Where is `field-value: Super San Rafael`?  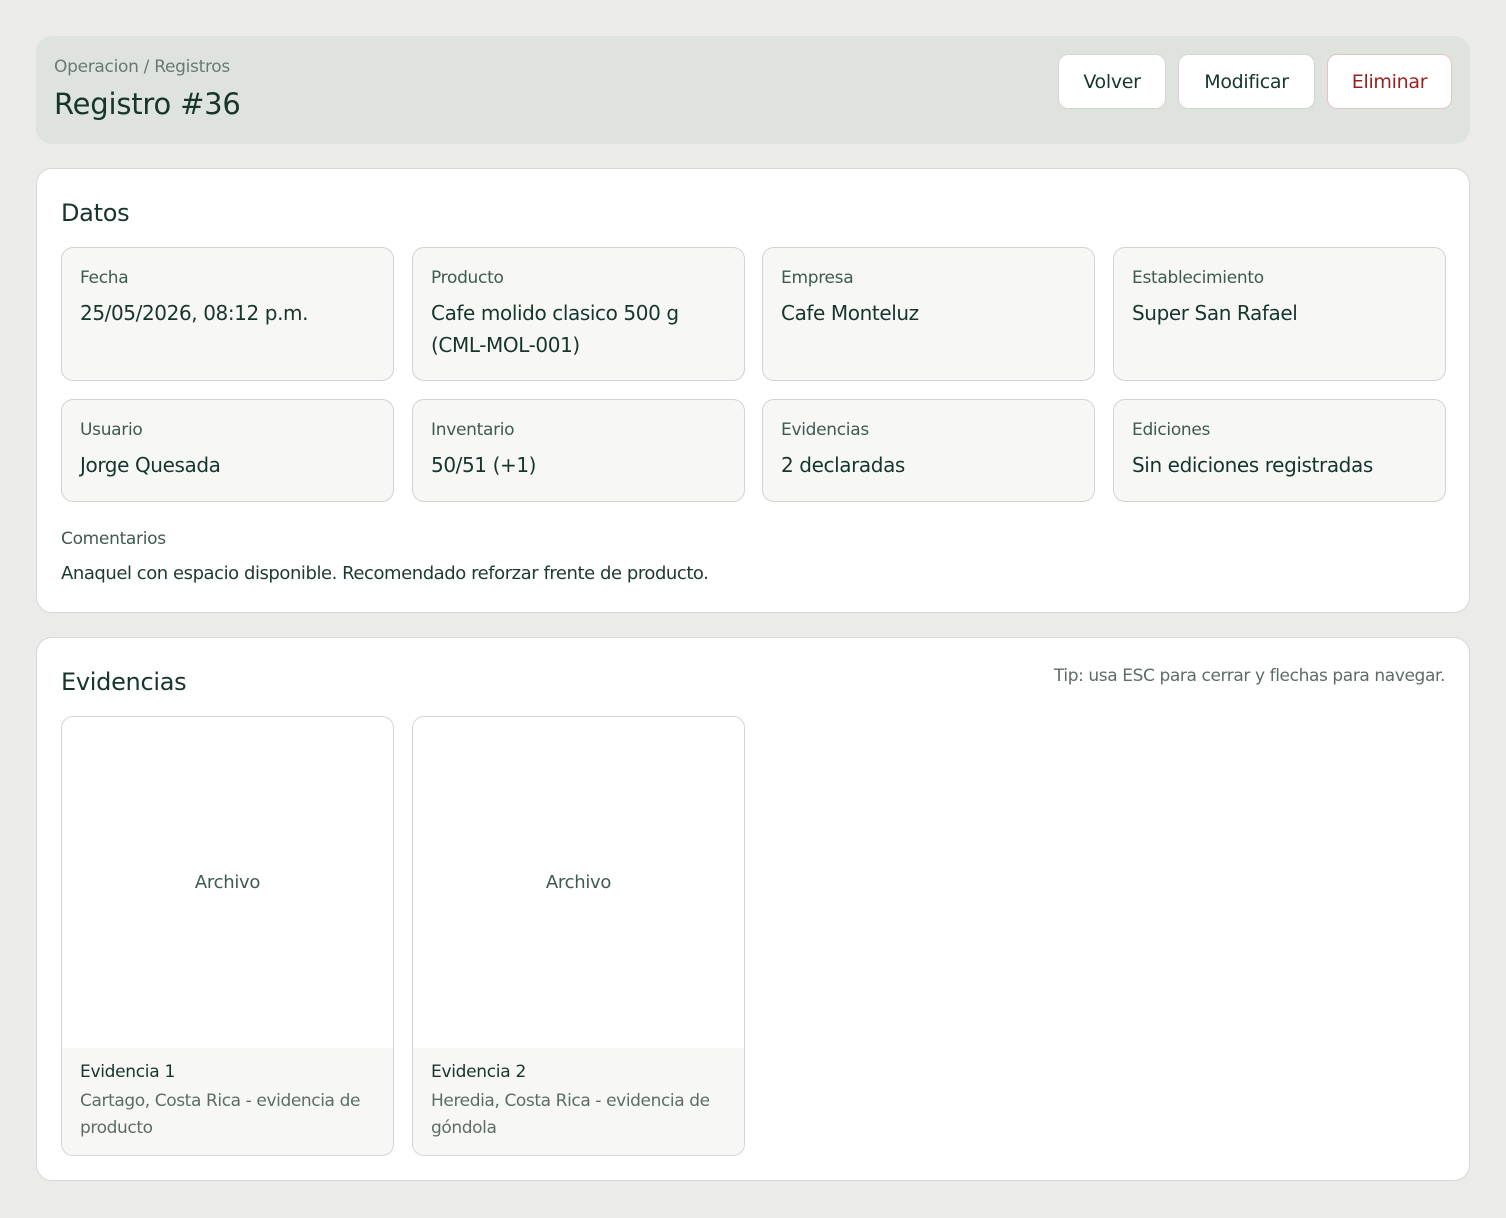
field-value: Super San Rafael is located at coordinates (1215, 313).